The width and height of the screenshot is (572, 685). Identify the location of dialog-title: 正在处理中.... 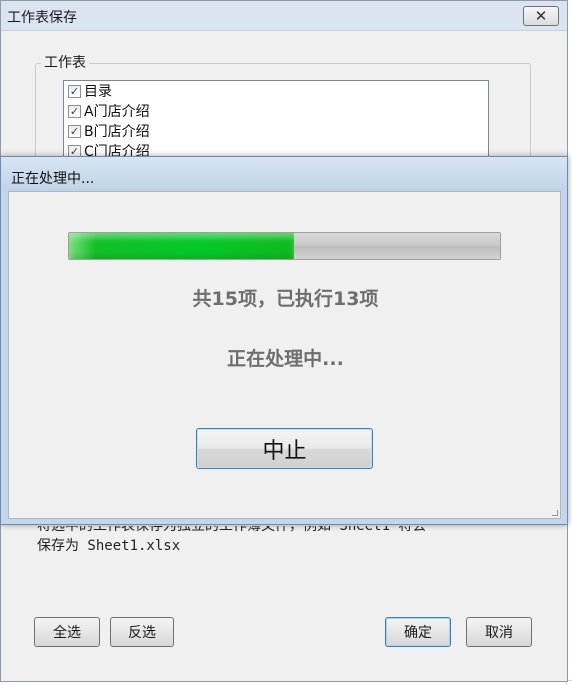
(53, 179).